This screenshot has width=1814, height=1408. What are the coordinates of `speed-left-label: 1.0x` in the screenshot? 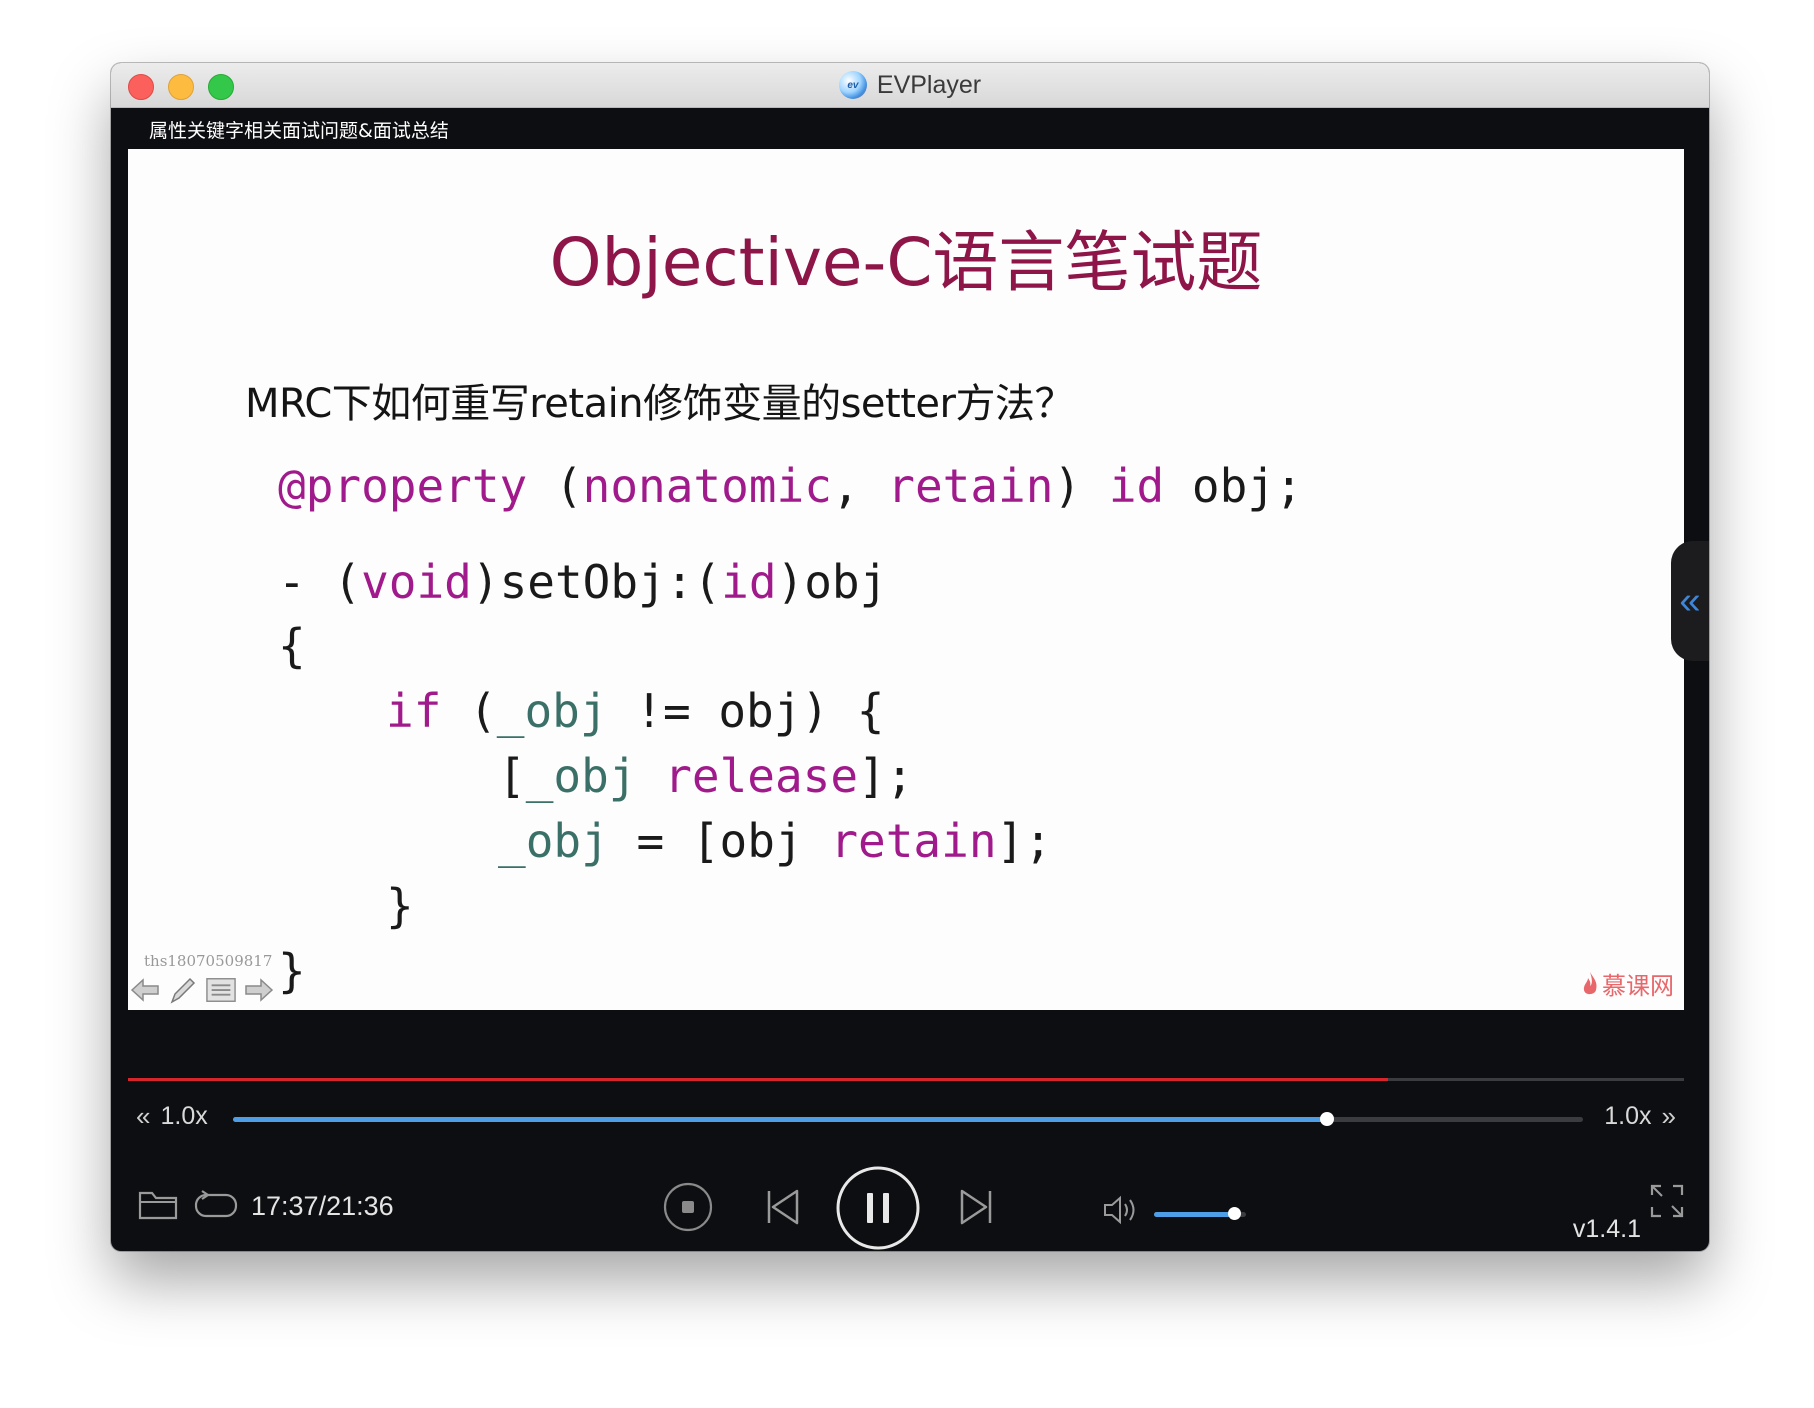 It's located at (184, 1116).